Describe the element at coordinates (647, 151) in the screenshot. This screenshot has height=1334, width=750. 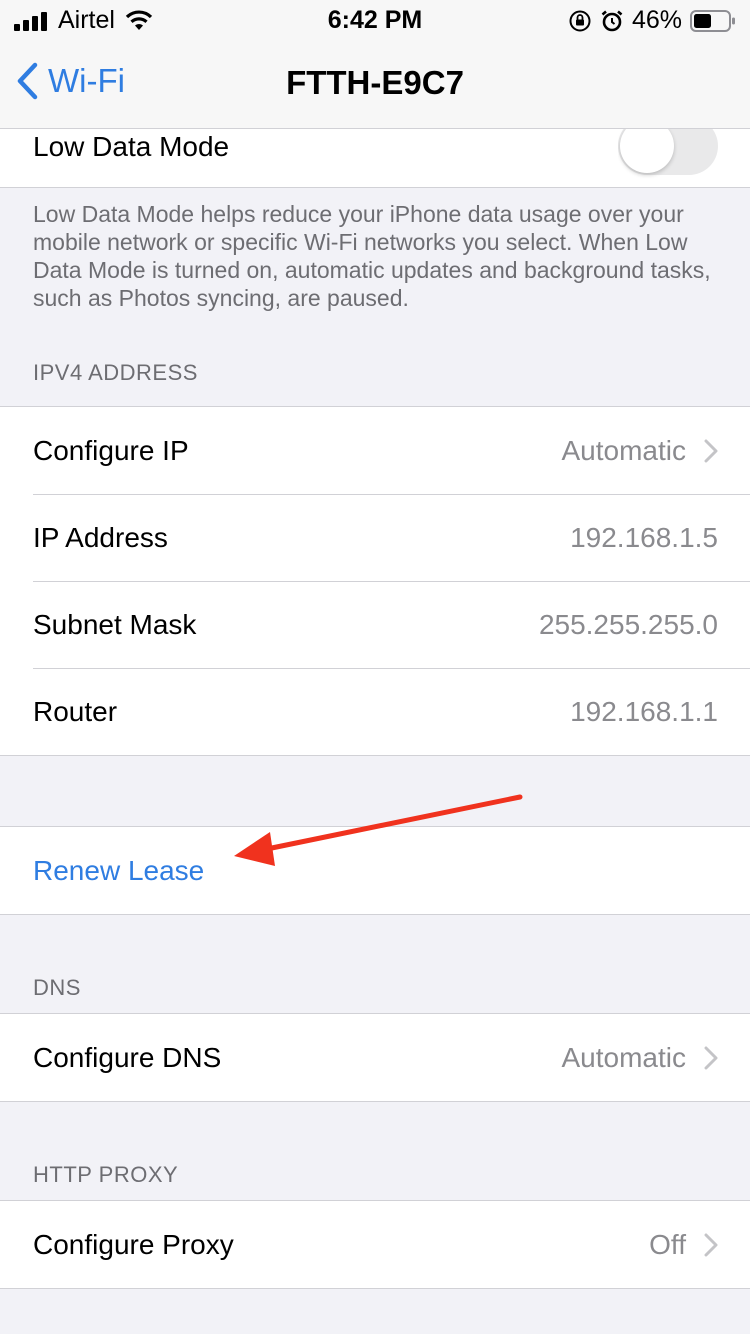
I see `toggle-knob` at that location.